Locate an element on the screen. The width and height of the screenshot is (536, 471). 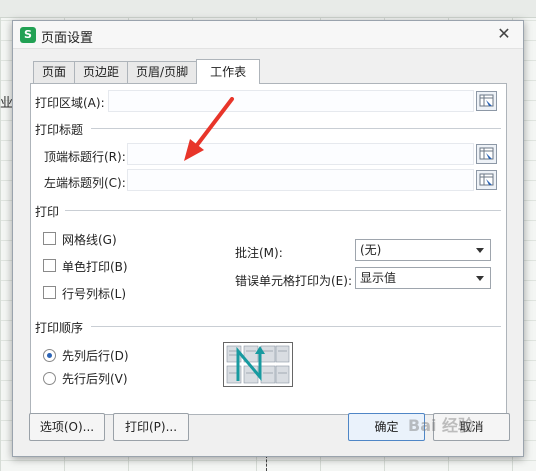
comments-select: (无) is located at coordinates (423, 250).